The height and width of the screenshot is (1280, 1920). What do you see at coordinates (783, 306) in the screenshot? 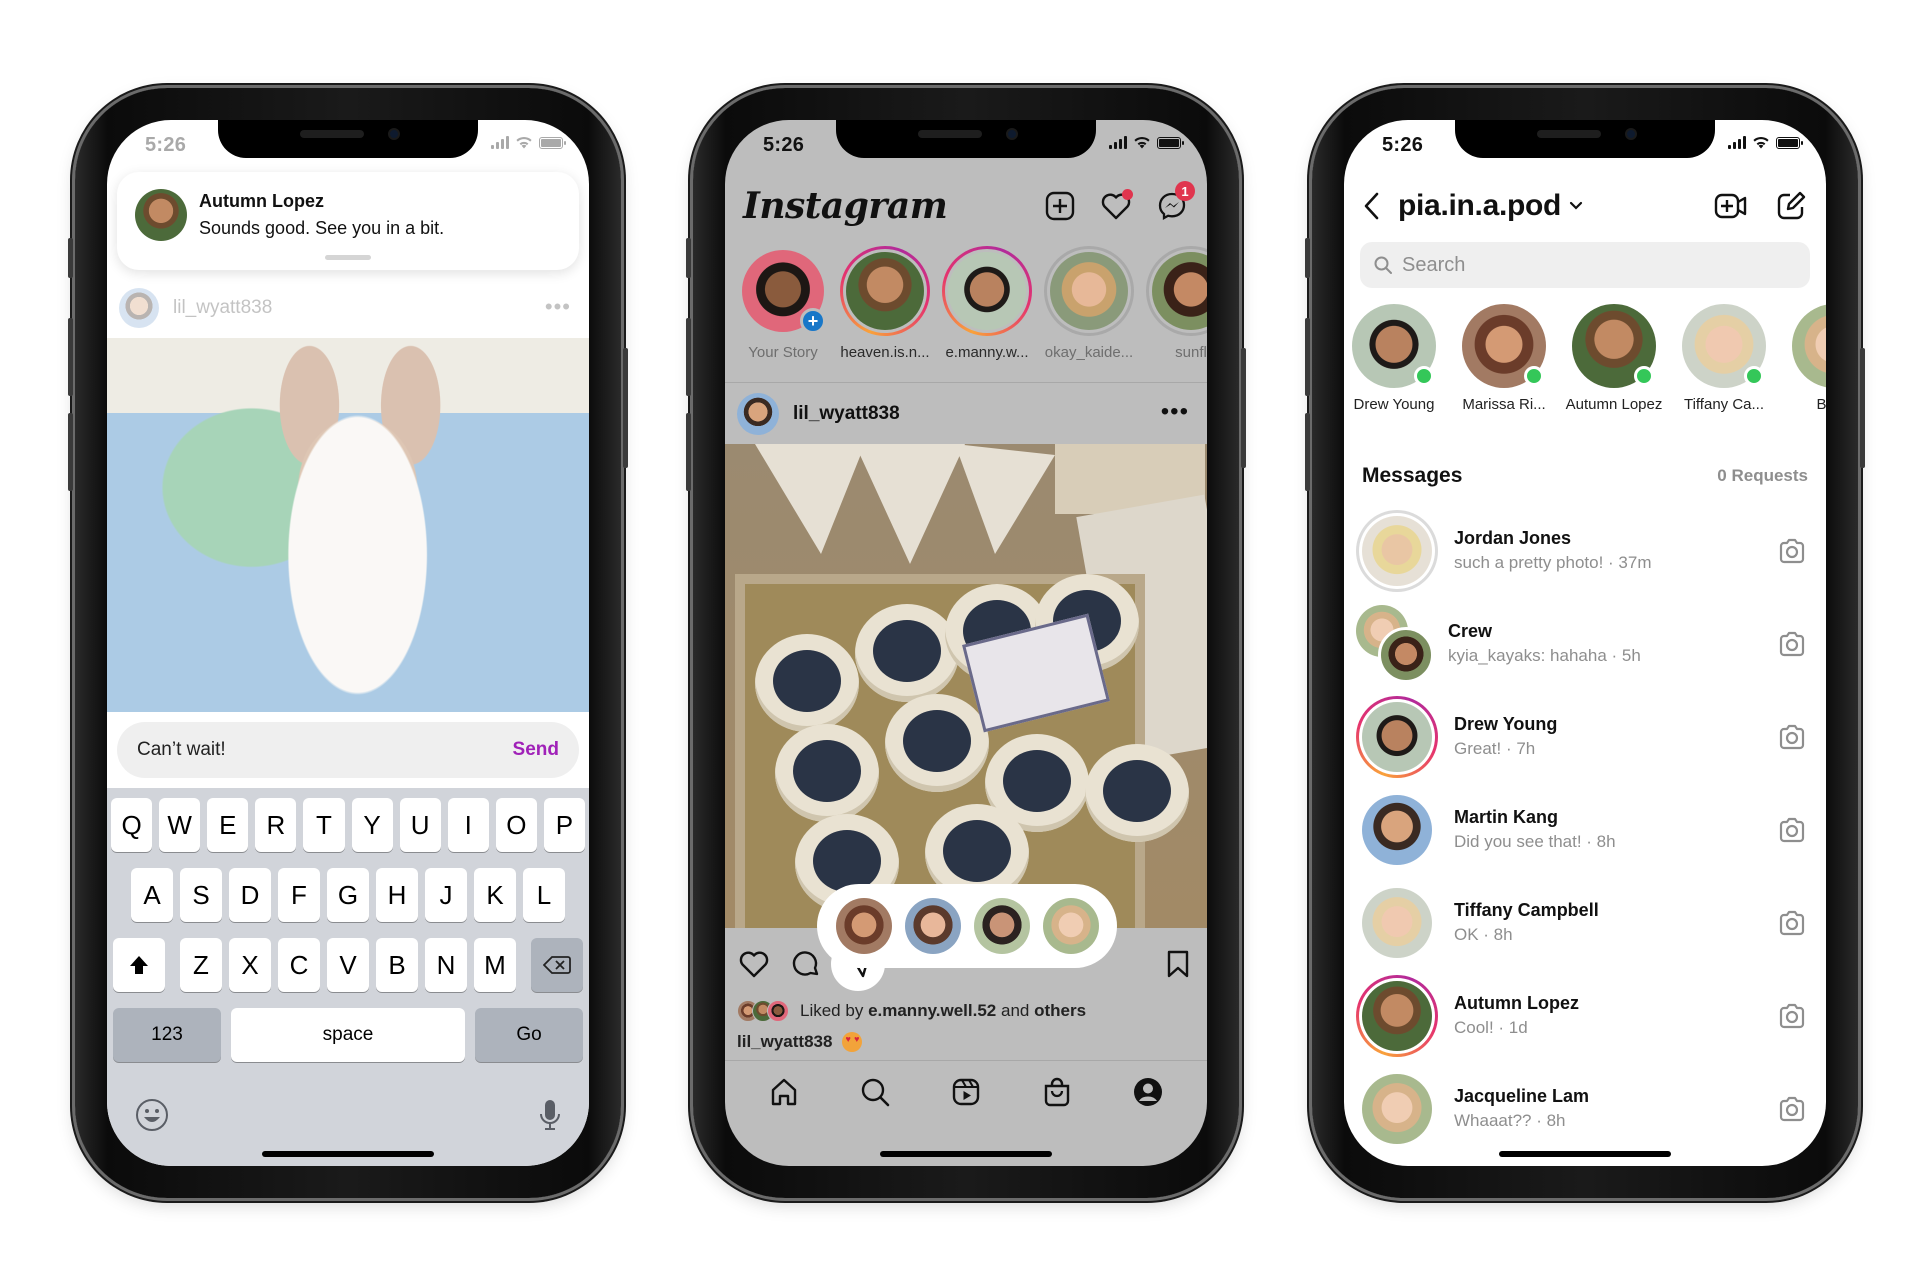
I see `story-your-story: + Your Story` at bounding box center [783, 306].